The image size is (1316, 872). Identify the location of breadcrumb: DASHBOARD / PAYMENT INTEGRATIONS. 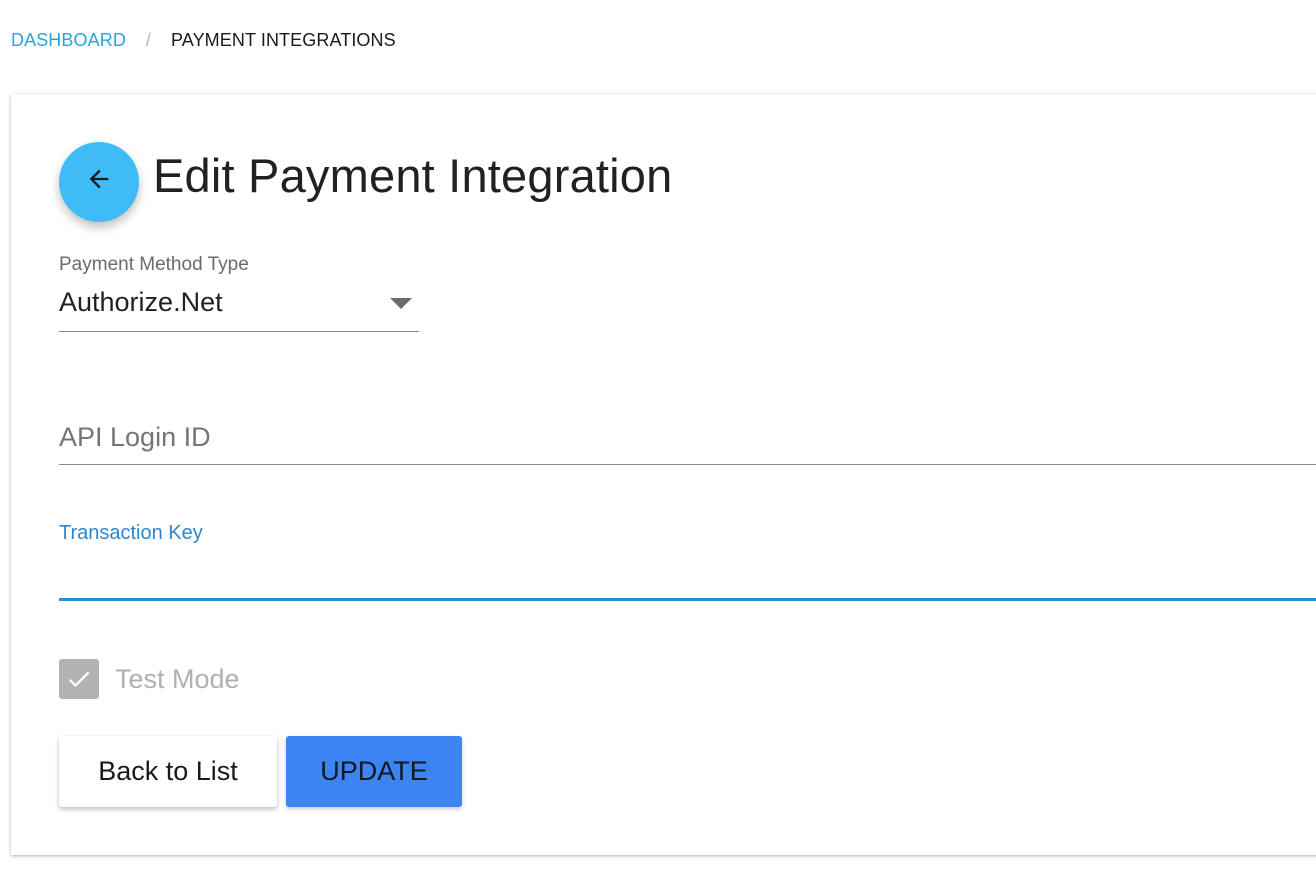
(203, 40).